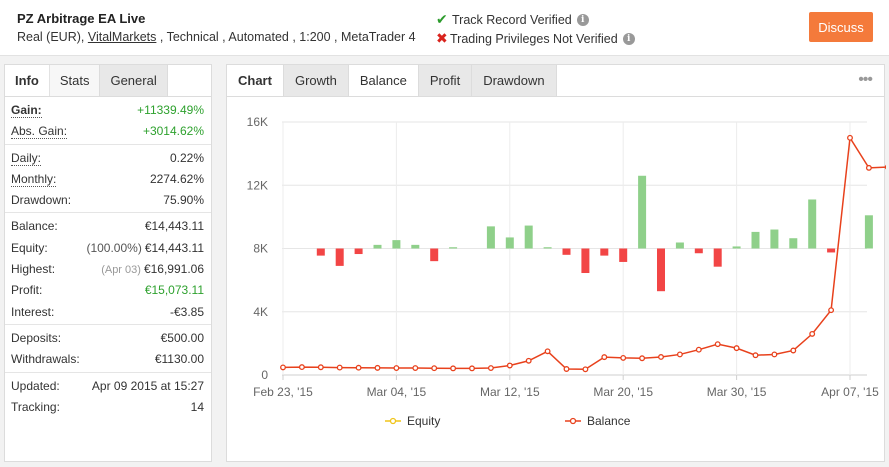 Image resolution: width=889 pixels, height=467 pixels. I want to click on gain-group: Gain: +11339.49% Abs. Gain: +3014.62%, so click(108, 121).